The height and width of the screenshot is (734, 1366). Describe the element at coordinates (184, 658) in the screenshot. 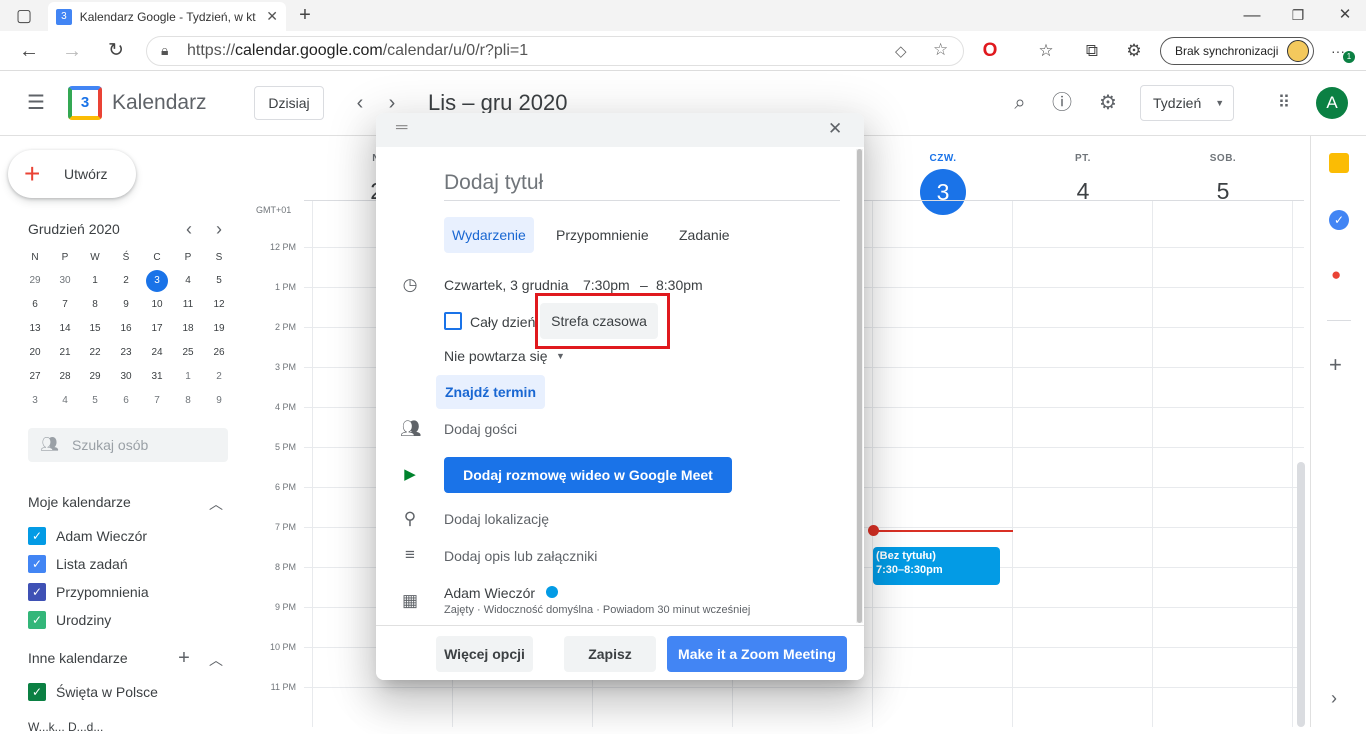

I see `add-calendar-icon: +` at that location.